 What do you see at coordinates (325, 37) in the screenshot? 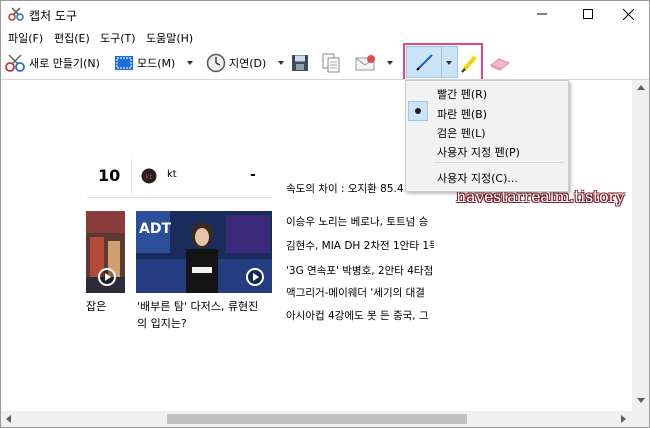
I see `menu-bar: 파일(F) 편집(E) 도구(T) 도움말(H)` at bounding box center [325, 37].